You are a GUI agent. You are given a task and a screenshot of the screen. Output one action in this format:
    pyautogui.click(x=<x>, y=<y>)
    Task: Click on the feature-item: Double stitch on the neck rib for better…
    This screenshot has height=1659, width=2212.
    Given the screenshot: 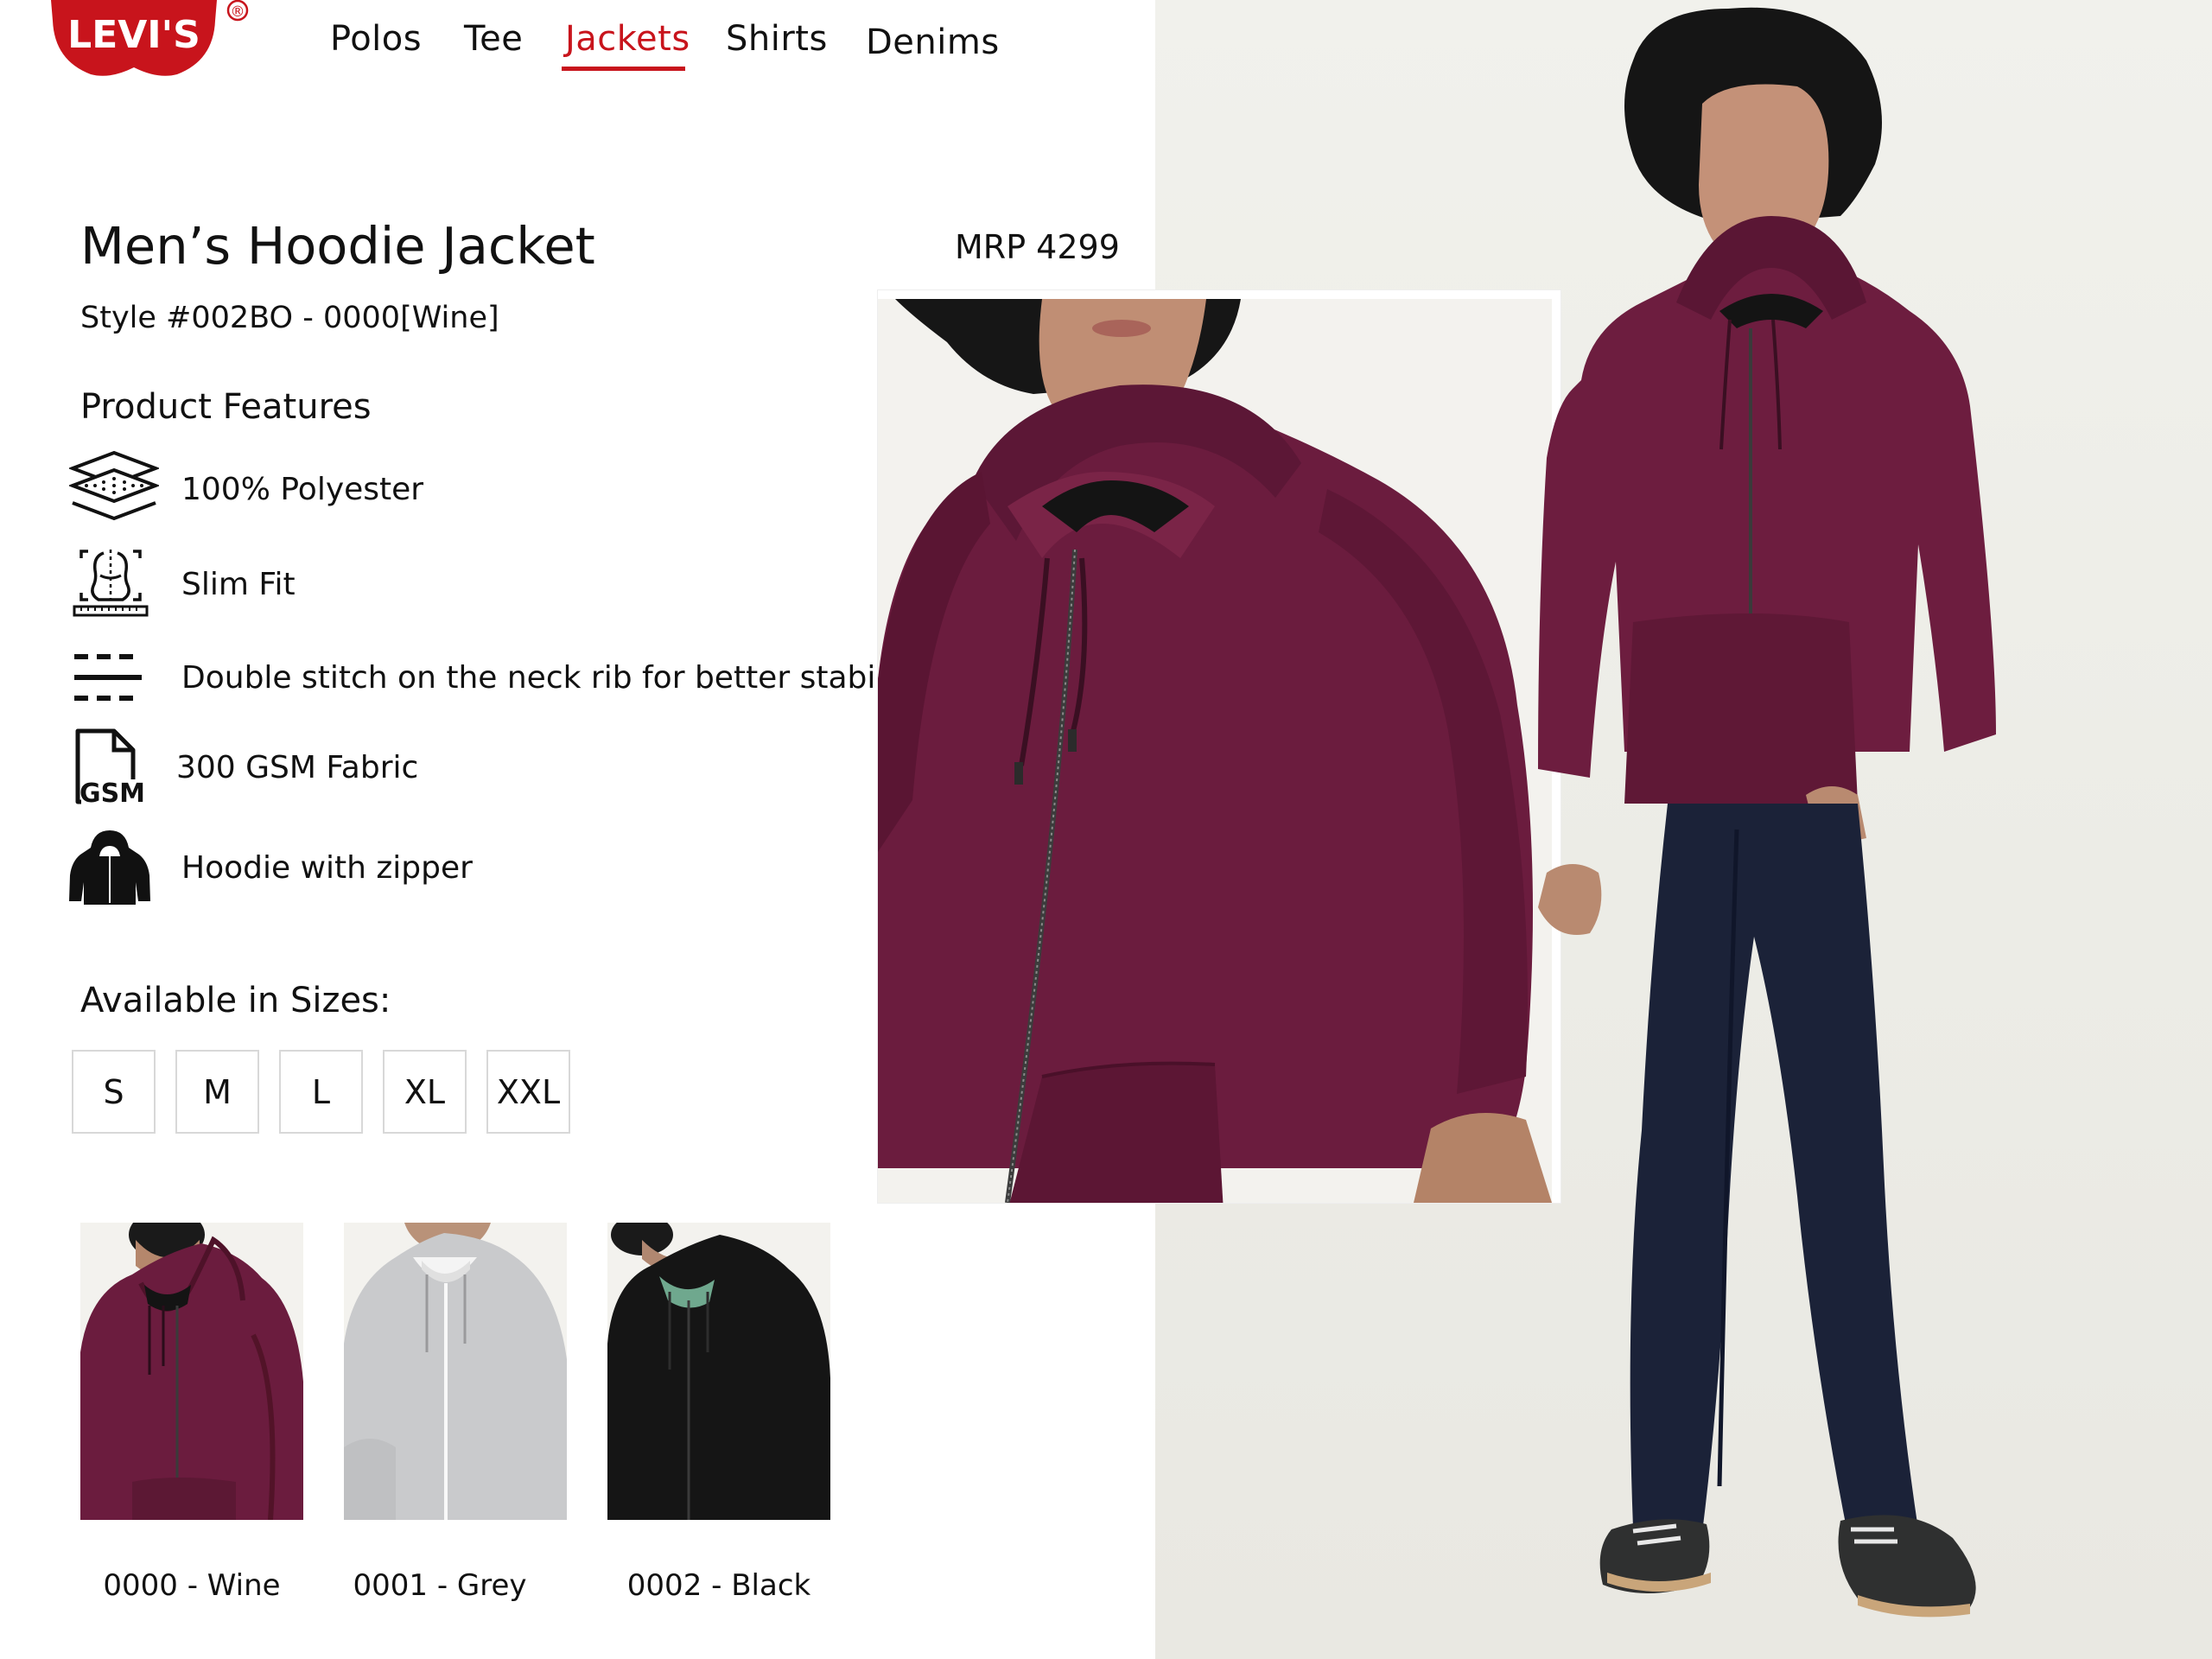 What is the action you would take?
    pyautogui.click(x=496, y=677)
    